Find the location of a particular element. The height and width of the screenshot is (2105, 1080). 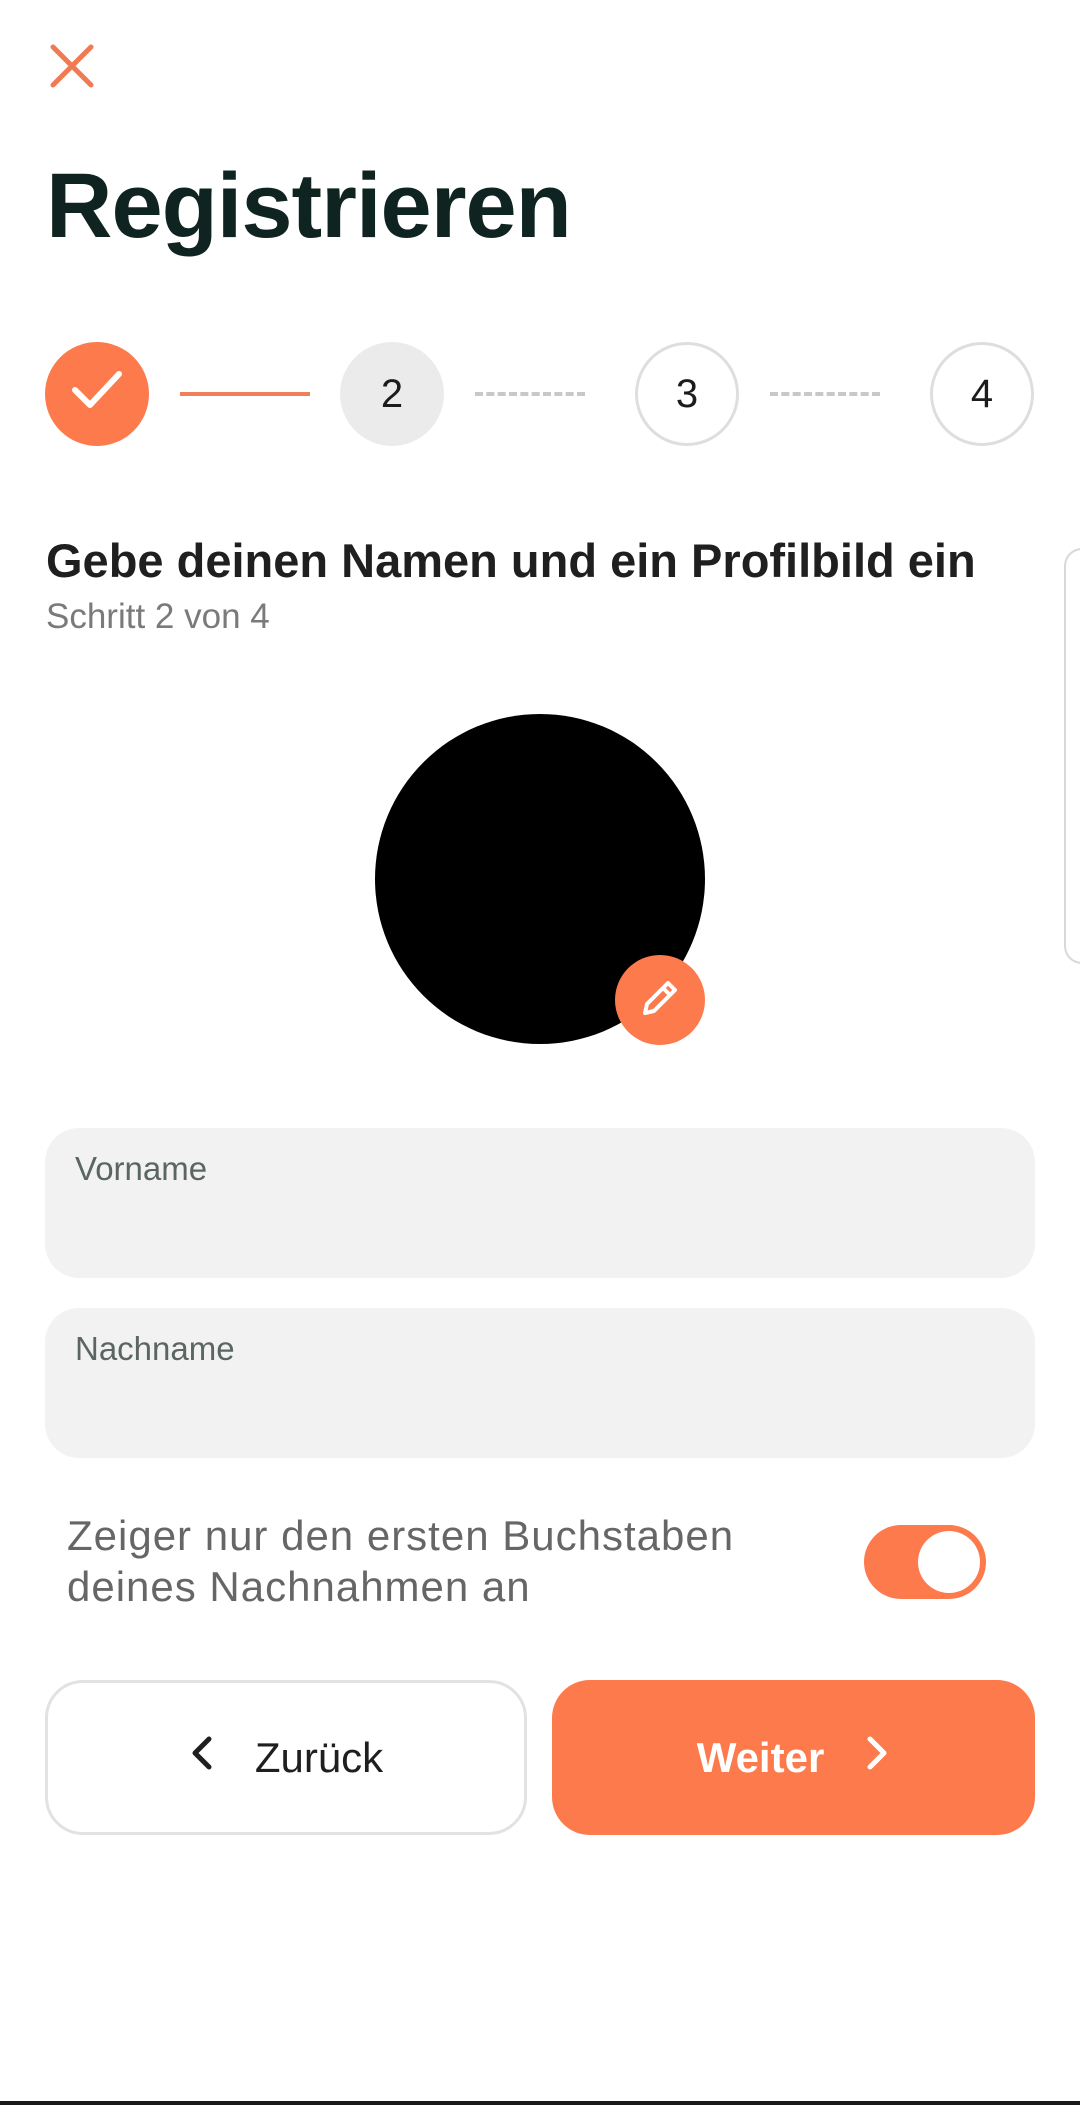

back-button: Zurück is located at coordinates (286, 1757).